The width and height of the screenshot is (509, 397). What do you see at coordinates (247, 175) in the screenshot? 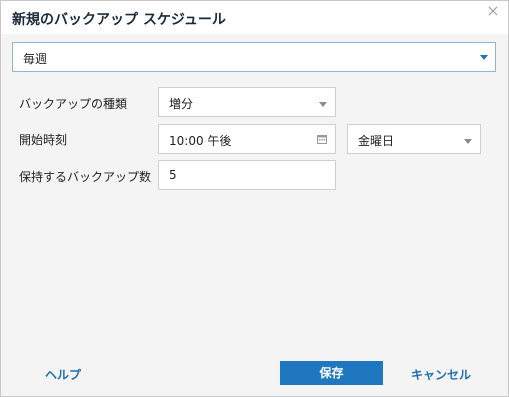
I see `retain-count-input: 5` at bounding box center [247, 175].